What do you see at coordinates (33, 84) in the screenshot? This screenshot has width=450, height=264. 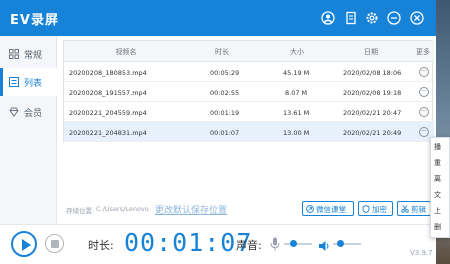 I see `sidebar-item-label: 列表` at bounding box center [33, 84].